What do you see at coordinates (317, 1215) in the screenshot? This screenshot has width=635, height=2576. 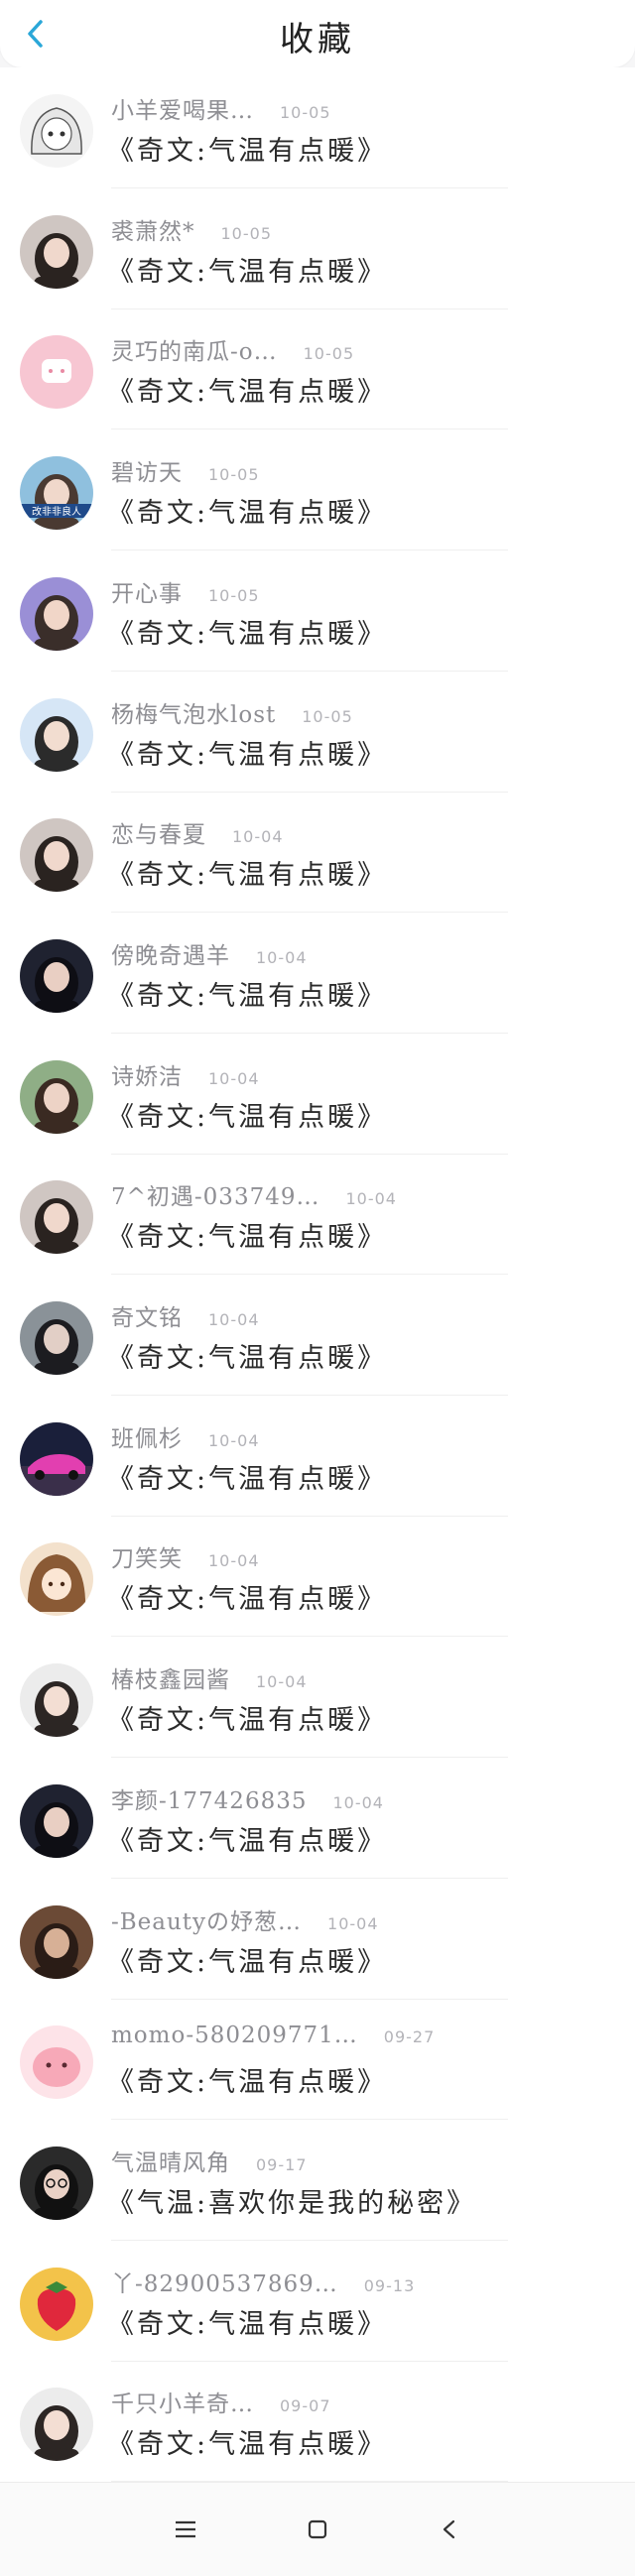 I see `favorite-item: 7^初遇-033749… 10-04 《奇文:气温有点暖》` at bounding box center [317, 1215].